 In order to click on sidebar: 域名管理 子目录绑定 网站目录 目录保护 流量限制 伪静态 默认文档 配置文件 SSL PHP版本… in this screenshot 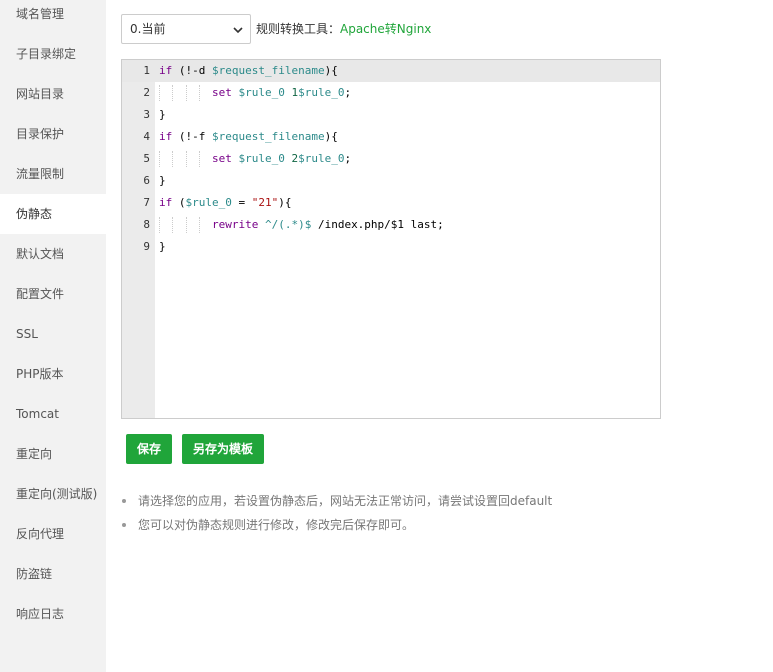, I will do `click(53, 336)`.